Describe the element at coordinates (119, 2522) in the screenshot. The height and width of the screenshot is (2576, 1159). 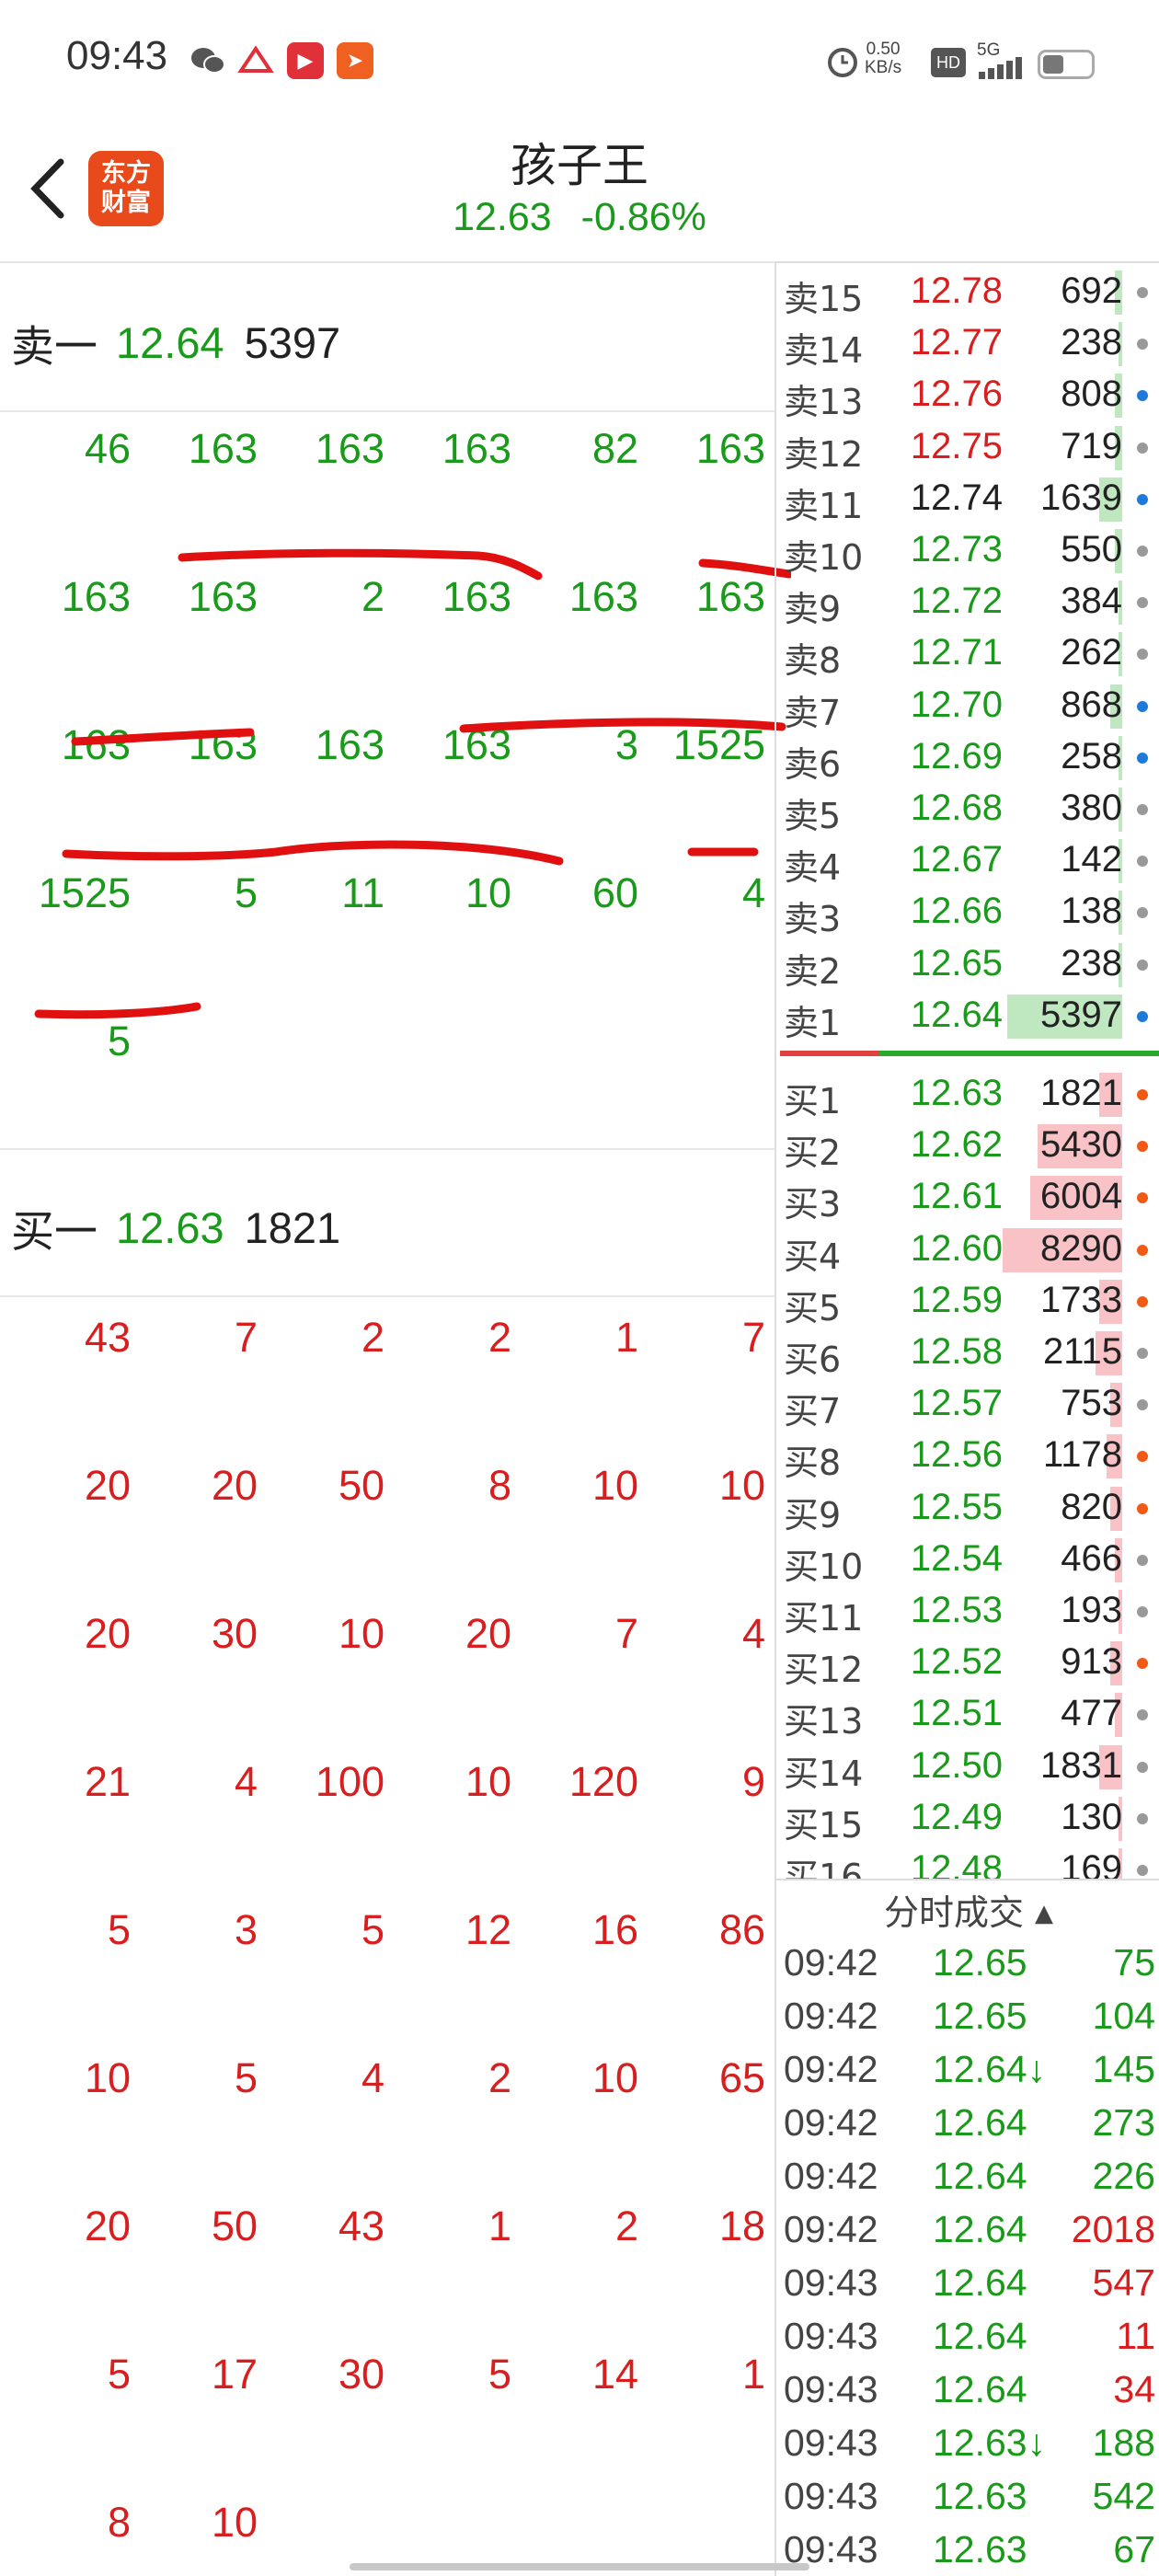
I see `queue-order: 8` at that location.